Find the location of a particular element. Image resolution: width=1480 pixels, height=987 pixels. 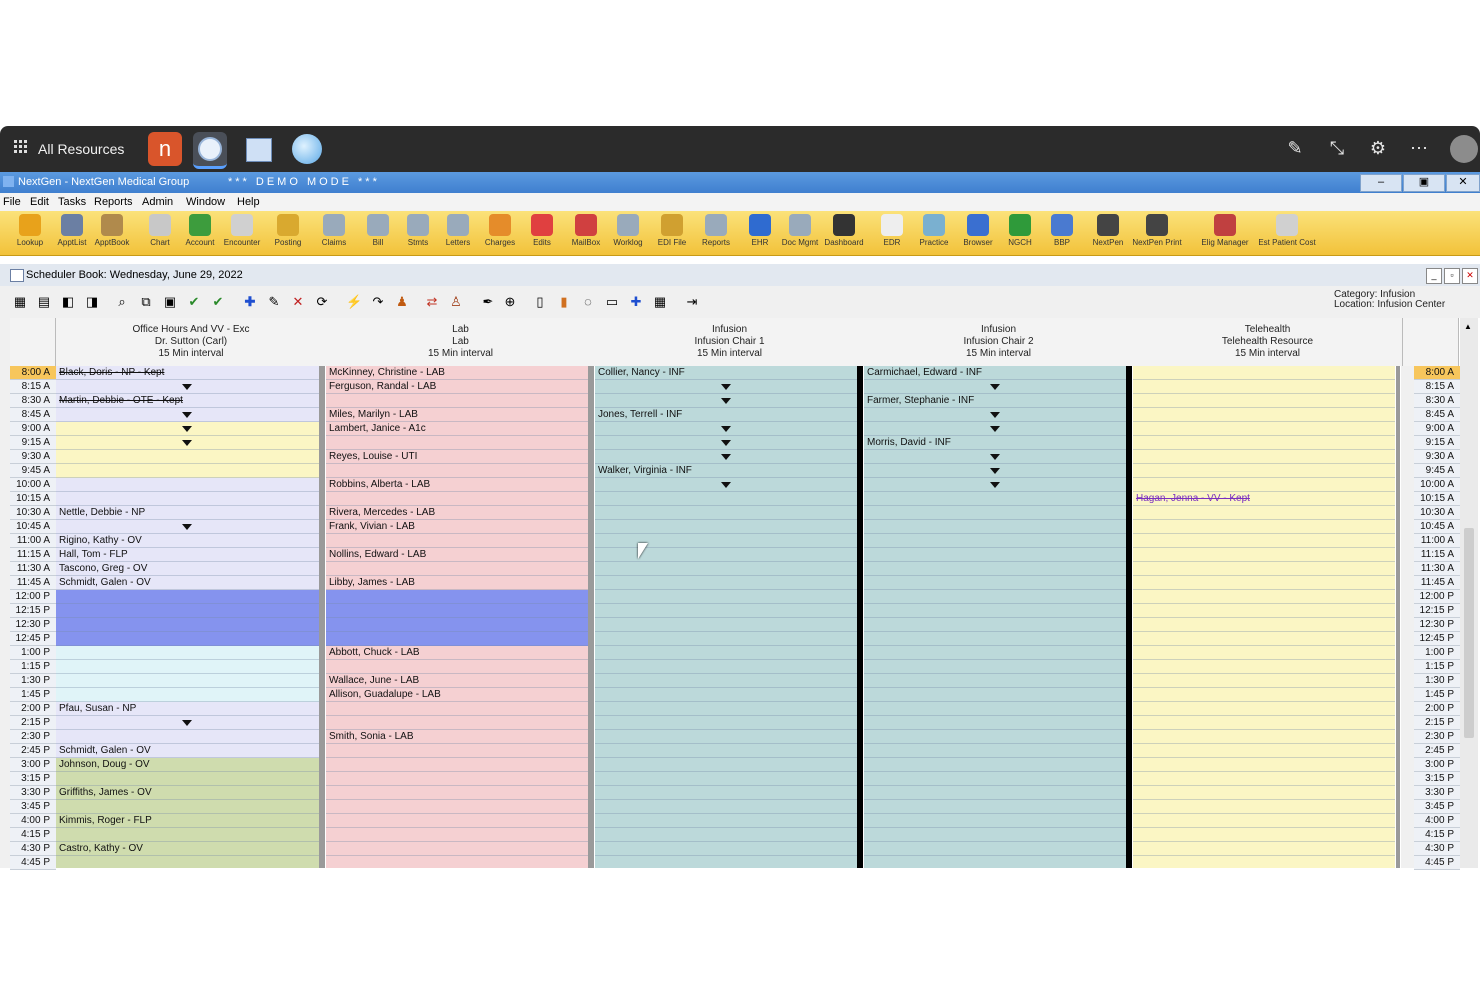

delete-icon: ✕ is located at coordinates (298, 302).